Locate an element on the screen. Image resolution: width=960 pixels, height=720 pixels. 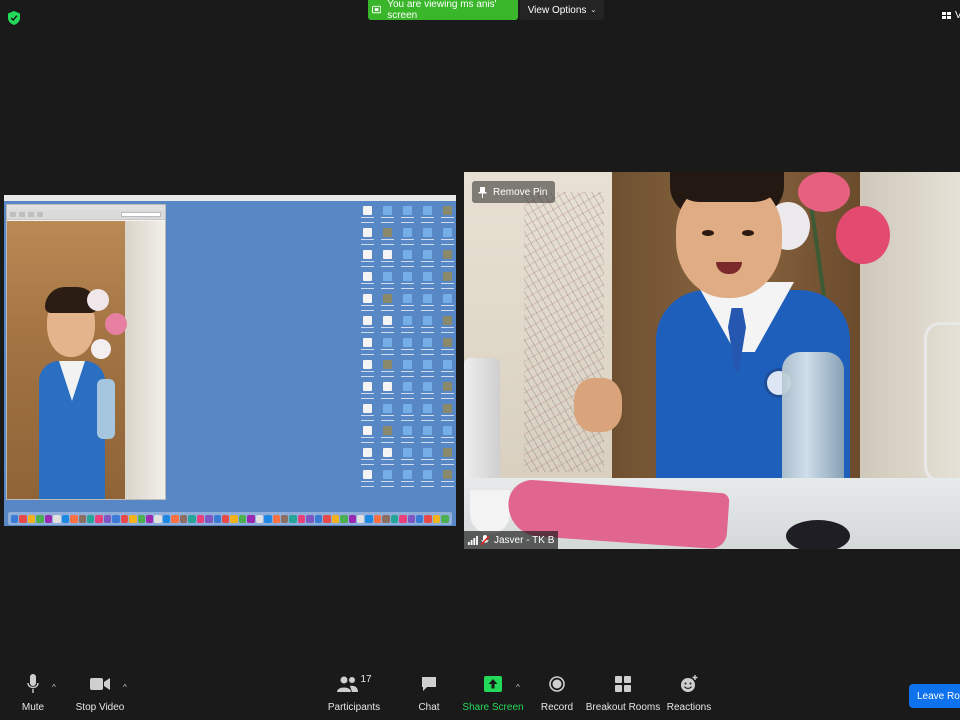
viewing-screen-text: You are viewing ms anis' screen is located at coordinates (442, 10).